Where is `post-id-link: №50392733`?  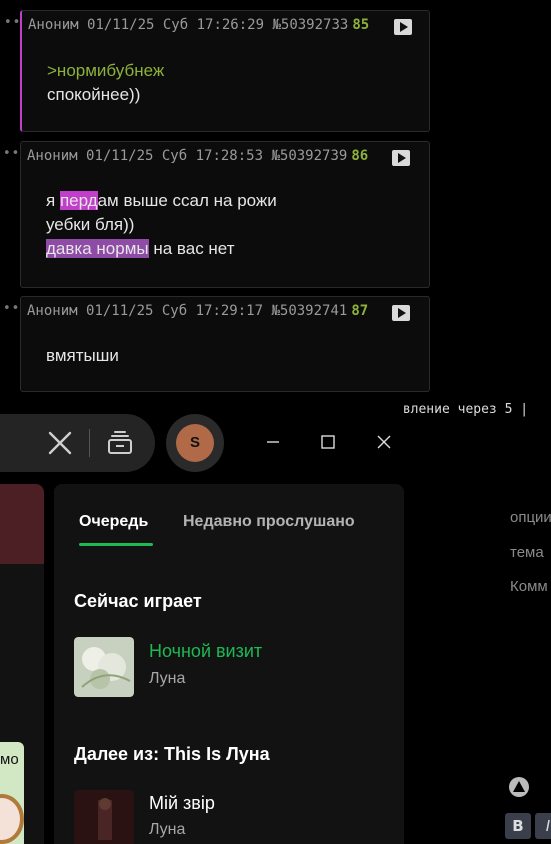 post-id-link: №50392733 is located at coordinates (310, 25).